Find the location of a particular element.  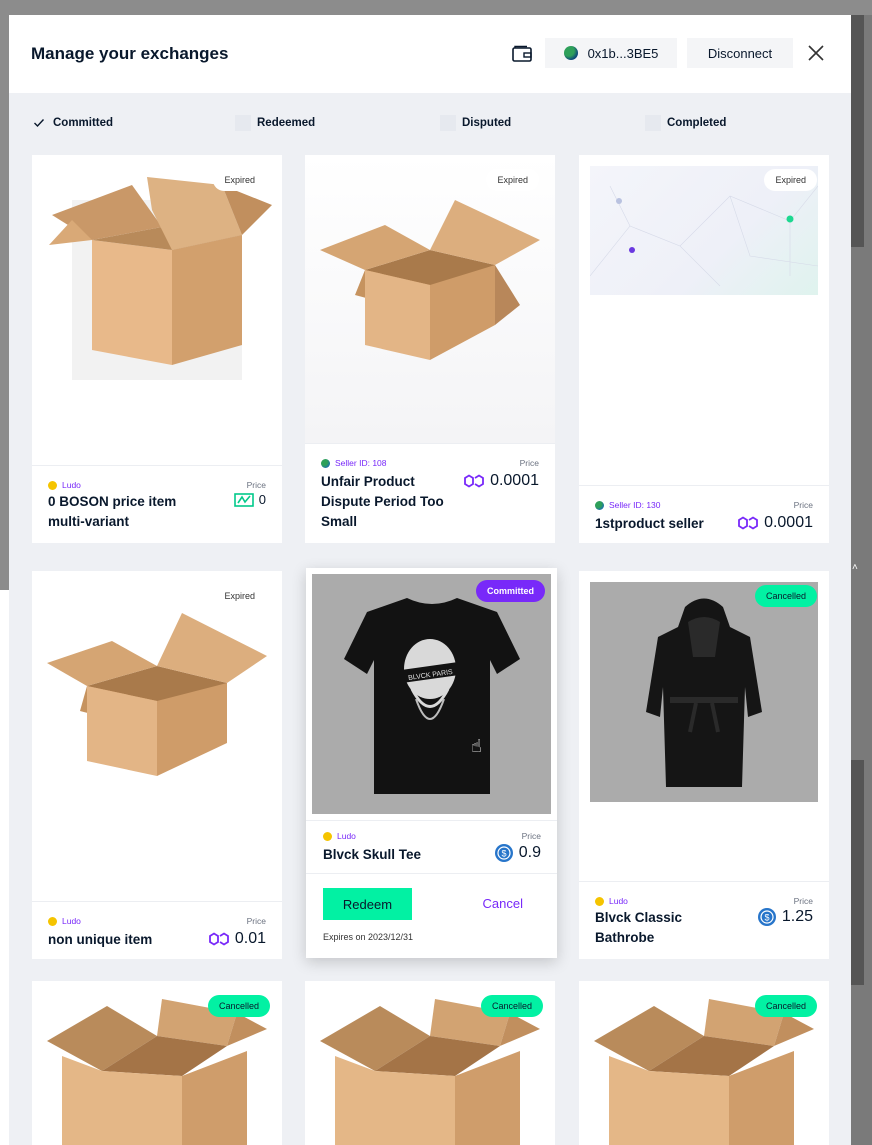

wallet-icon is located at coordinates (522, 53).